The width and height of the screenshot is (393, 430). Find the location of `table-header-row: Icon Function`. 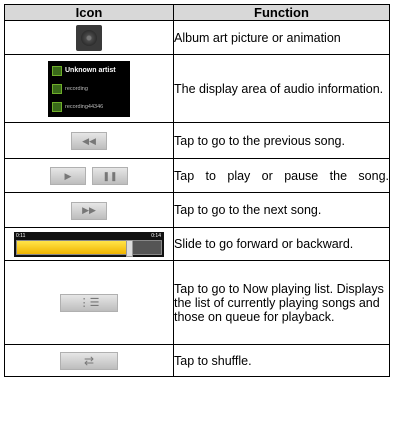

table-header-row: Icon Function is located at coordinates (197, 12).